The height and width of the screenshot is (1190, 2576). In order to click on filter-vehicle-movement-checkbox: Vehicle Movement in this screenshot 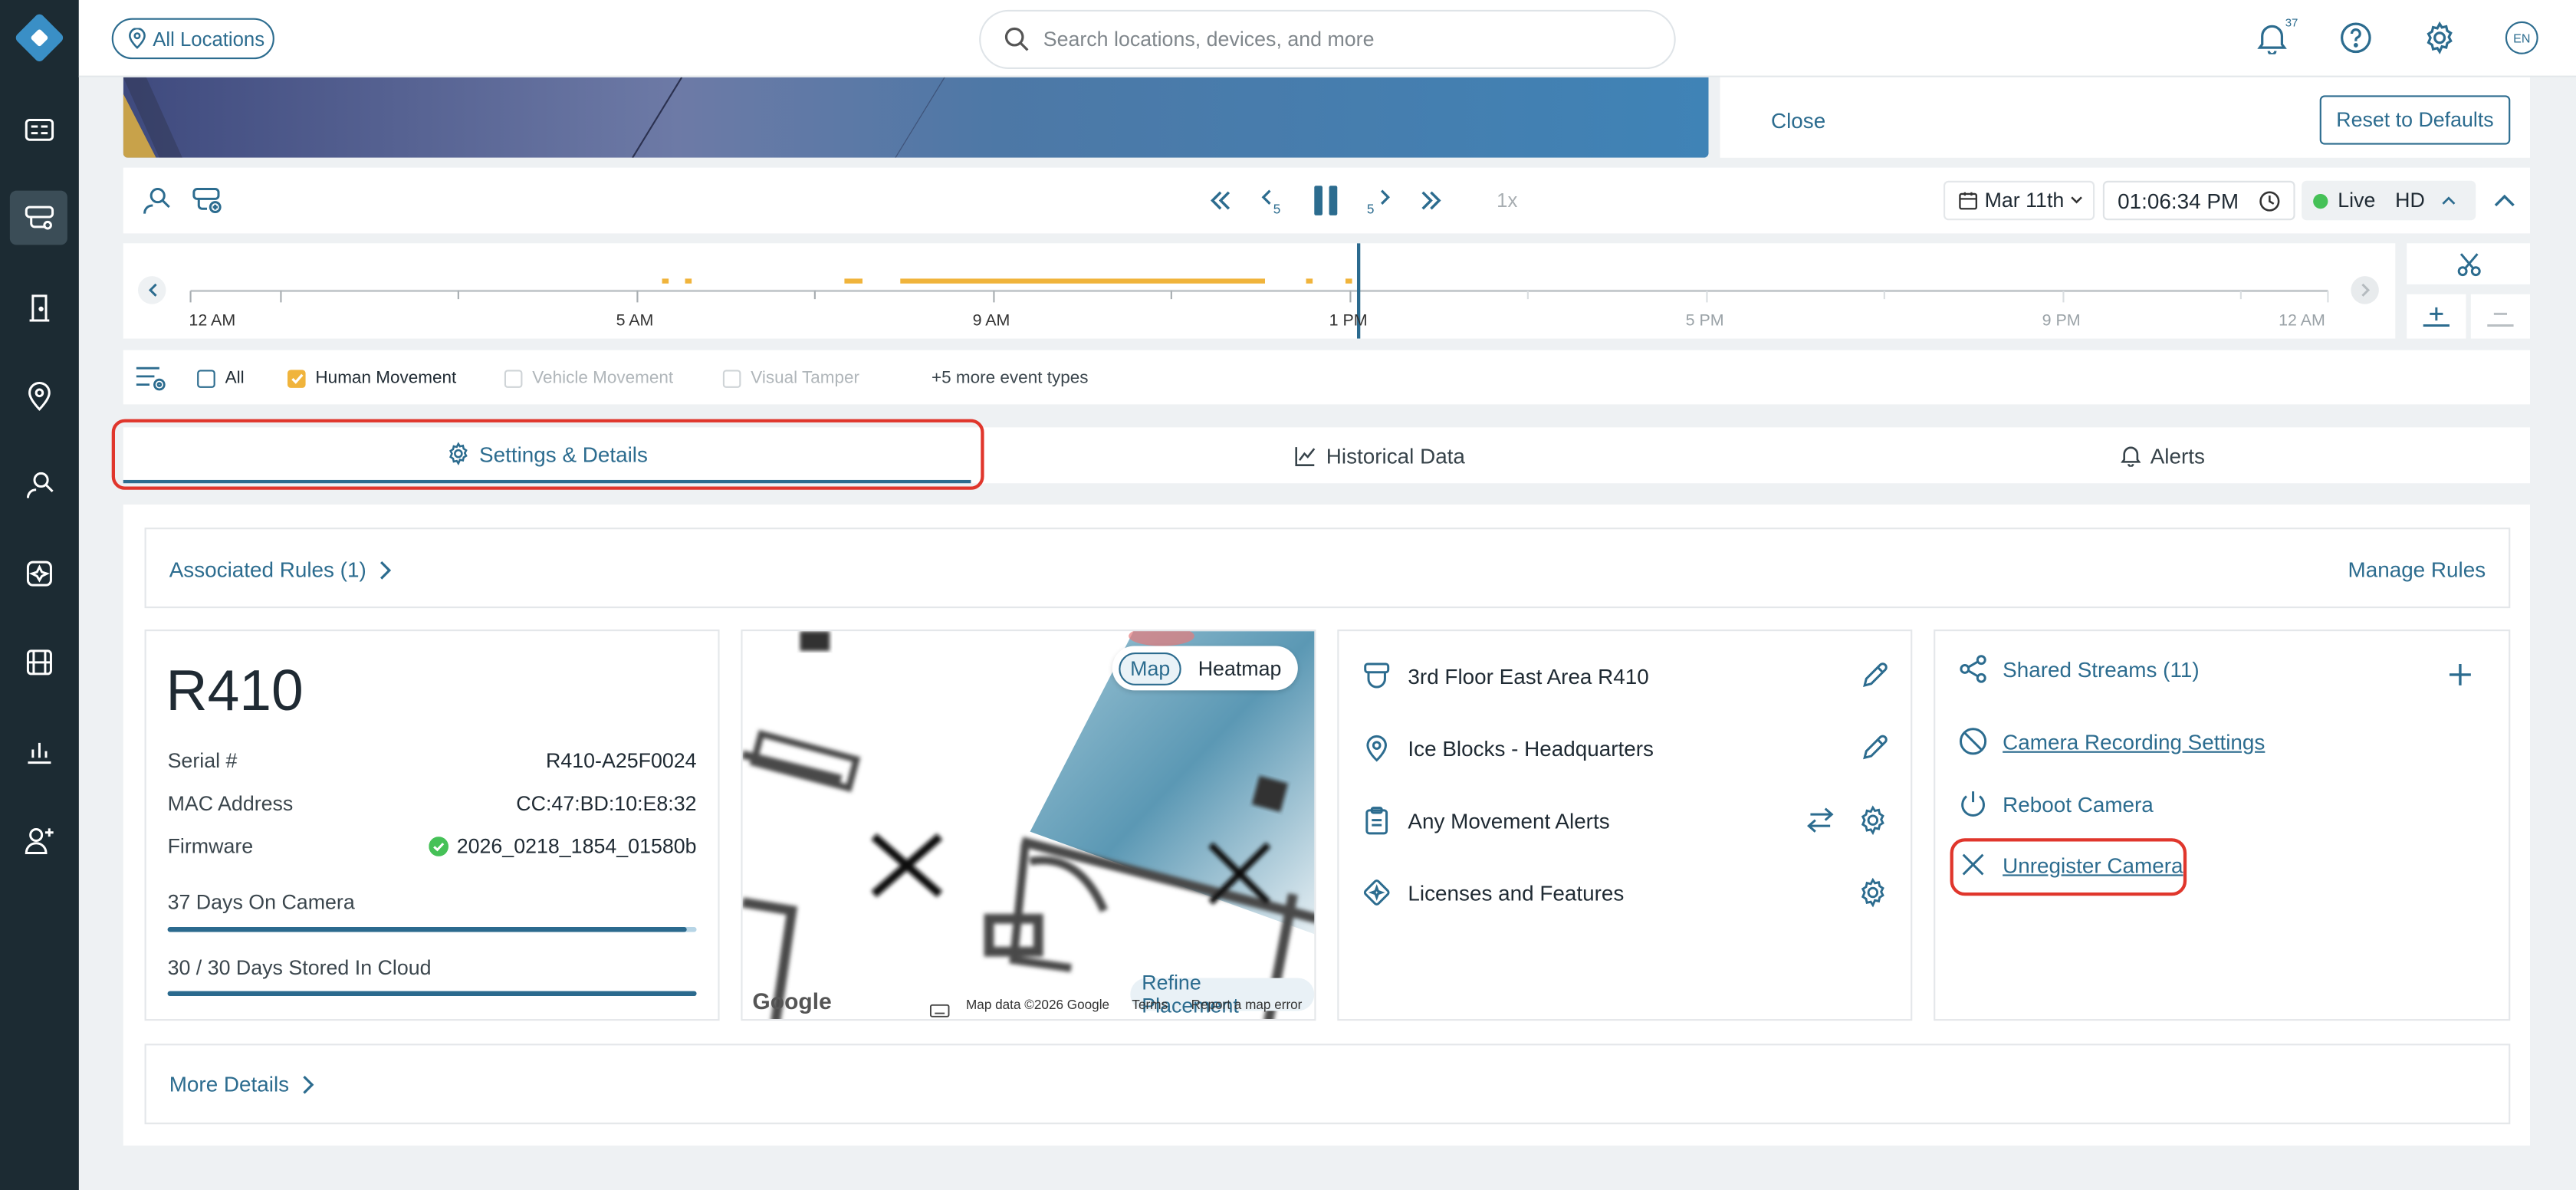, I will do `click(588, 378)`.